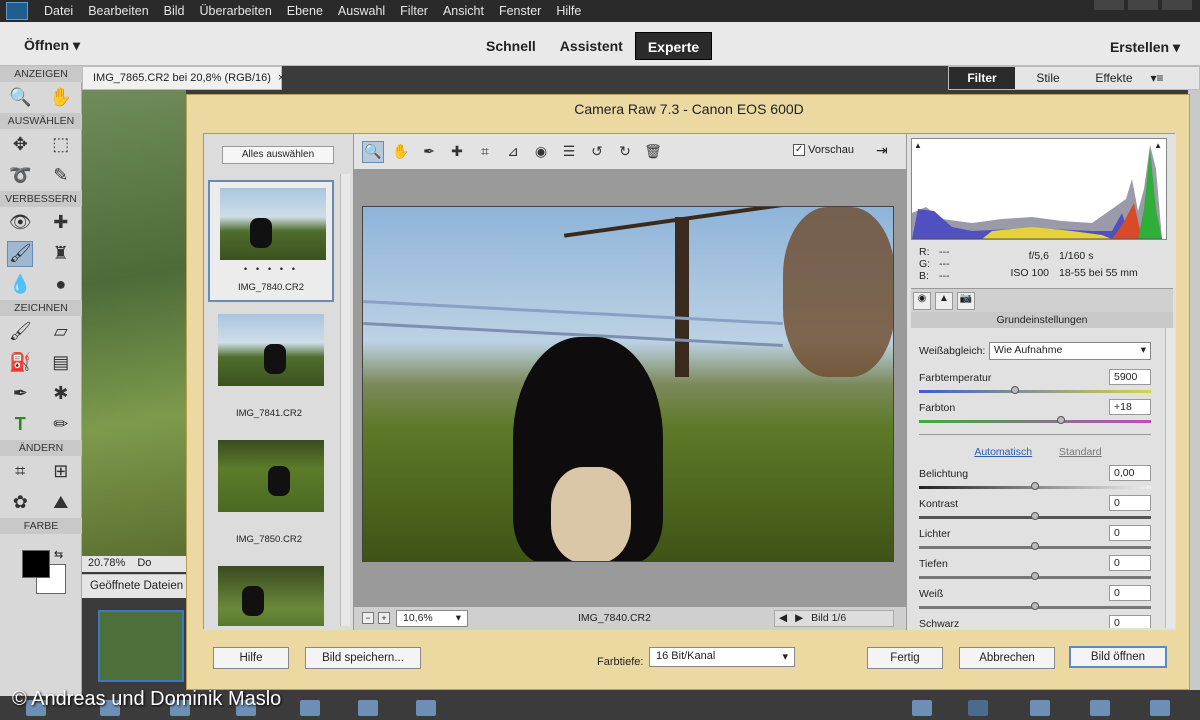  What do you see at coordinates (886, 152) in the screenshot?
I see `fullscreen-icon: ⇥` at bounding box center [886, 152].